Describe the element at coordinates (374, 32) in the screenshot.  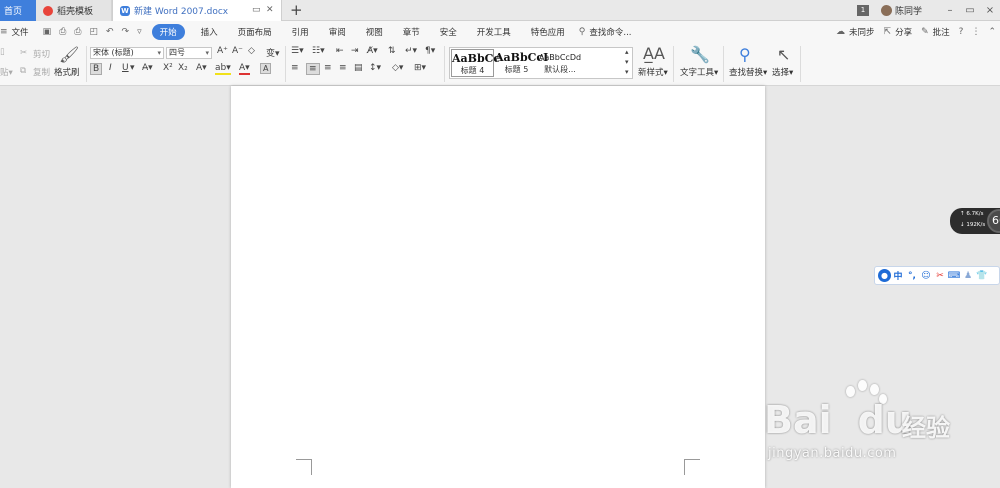
I see `tab-view: 视图` at that location.